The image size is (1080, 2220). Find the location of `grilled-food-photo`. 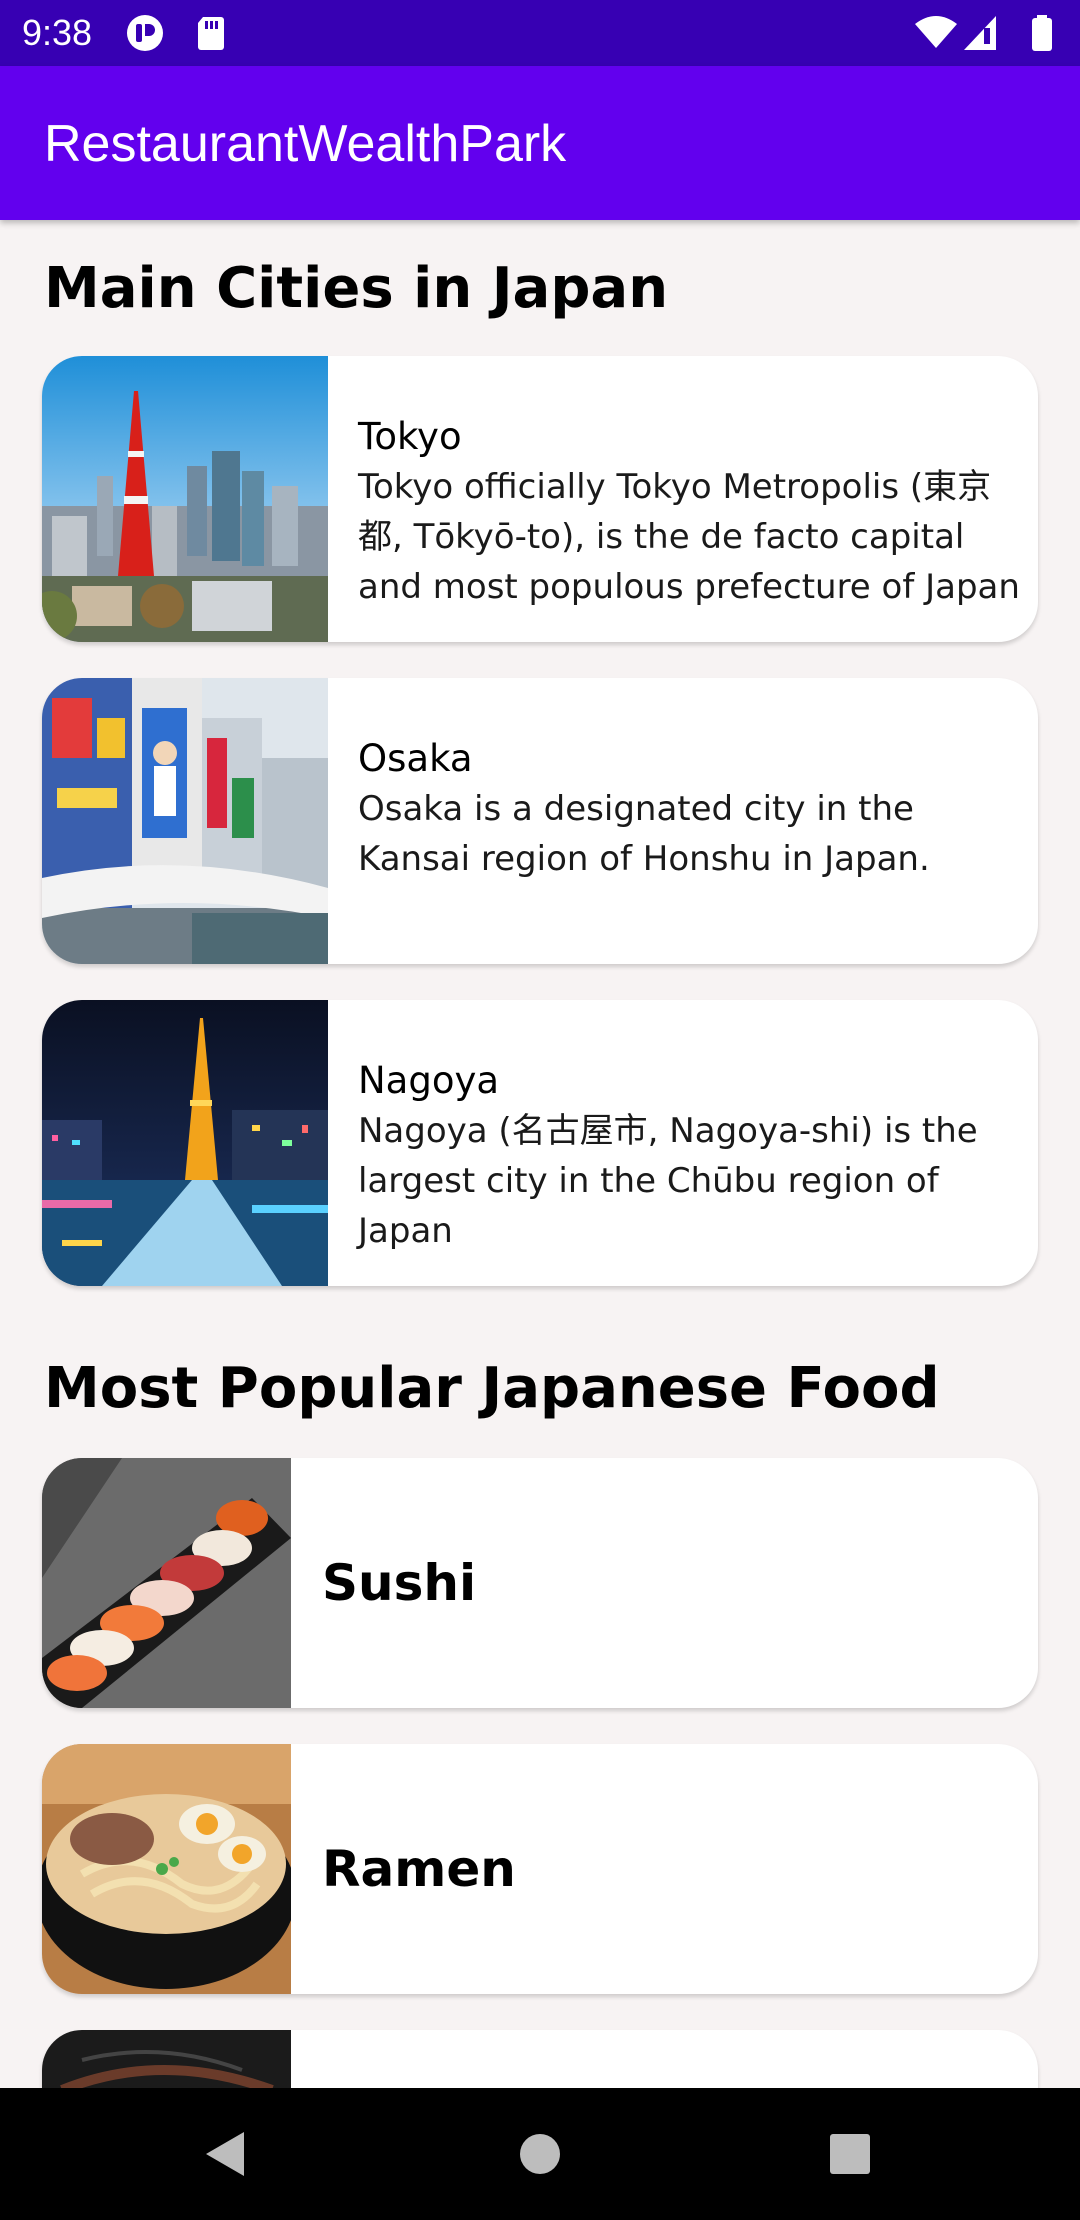

grilled-food-photo is located at coordinates (166, 2059).